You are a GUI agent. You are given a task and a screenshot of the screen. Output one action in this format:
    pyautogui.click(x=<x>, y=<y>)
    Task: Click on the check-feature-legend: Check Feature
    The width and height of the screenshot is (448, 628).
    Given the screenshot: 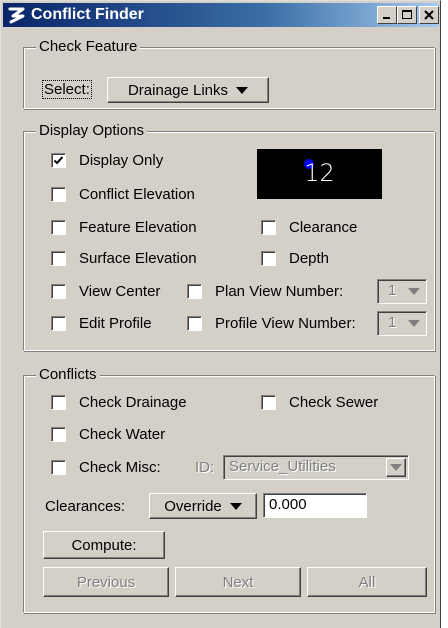 What is the action you would take?
    pyautogui.click(x=88, y=46)
    